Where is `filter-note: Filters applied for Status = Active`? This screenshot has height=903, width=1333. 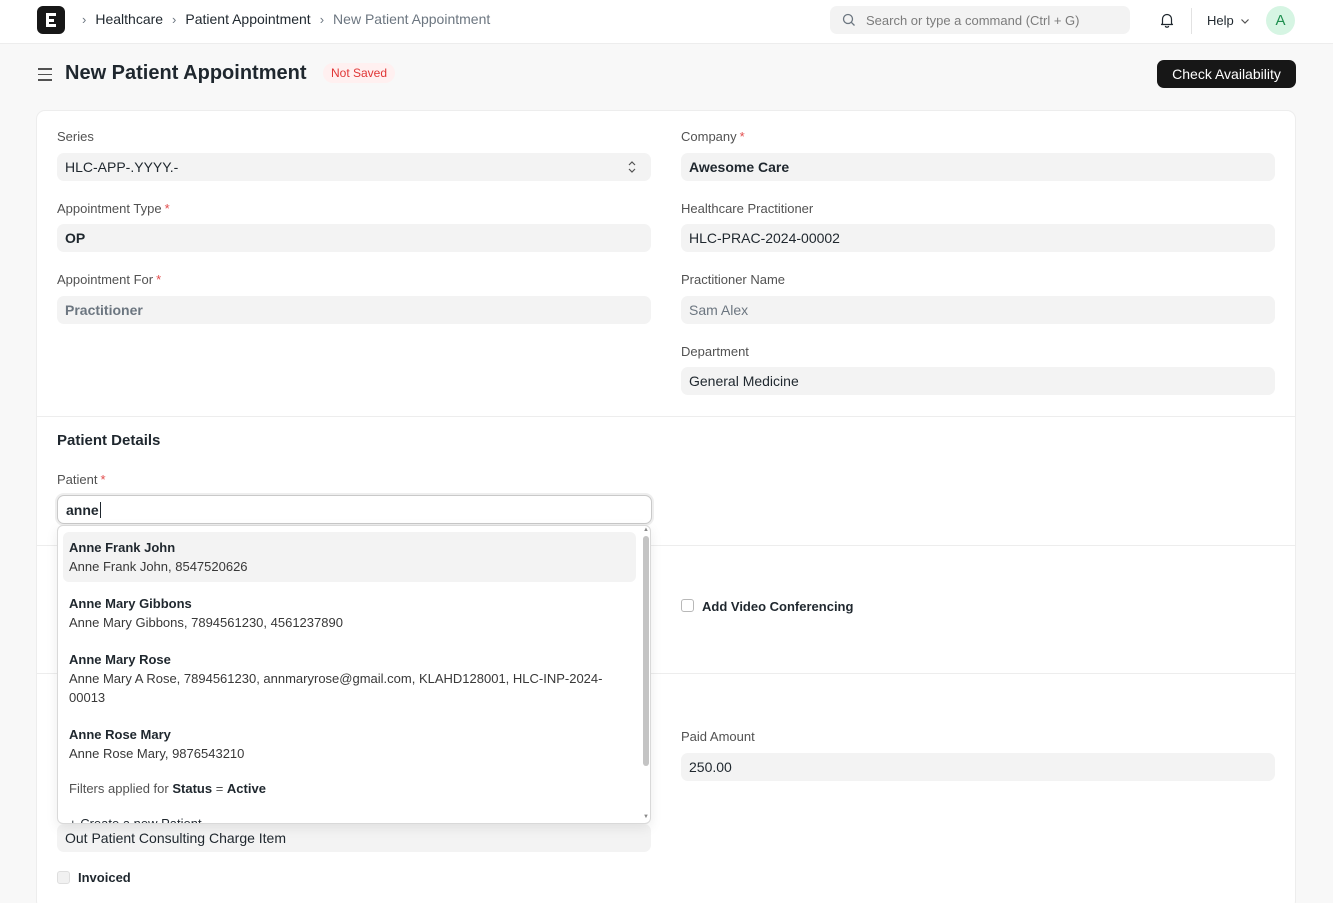 filter-note: Filters applied for Status = Active is located at coordinates (167, 788).